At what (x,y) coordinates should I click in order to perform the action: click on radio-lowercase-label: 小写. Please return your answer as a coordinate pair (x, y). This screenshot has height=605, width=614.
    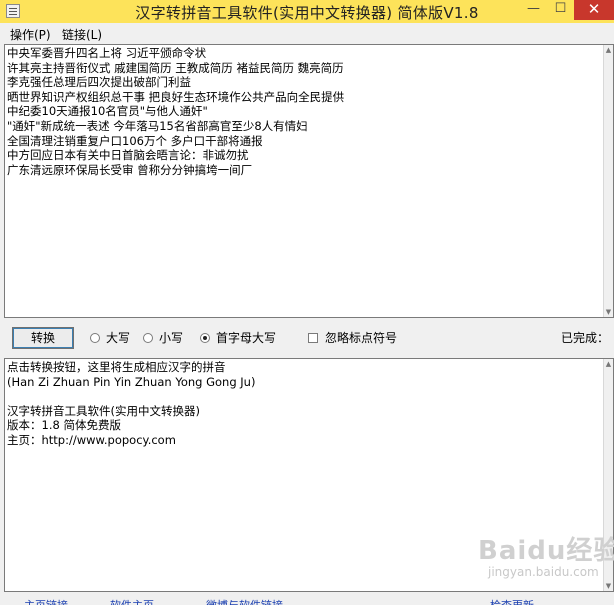
    Looking at the image, I should click on (171, 338).